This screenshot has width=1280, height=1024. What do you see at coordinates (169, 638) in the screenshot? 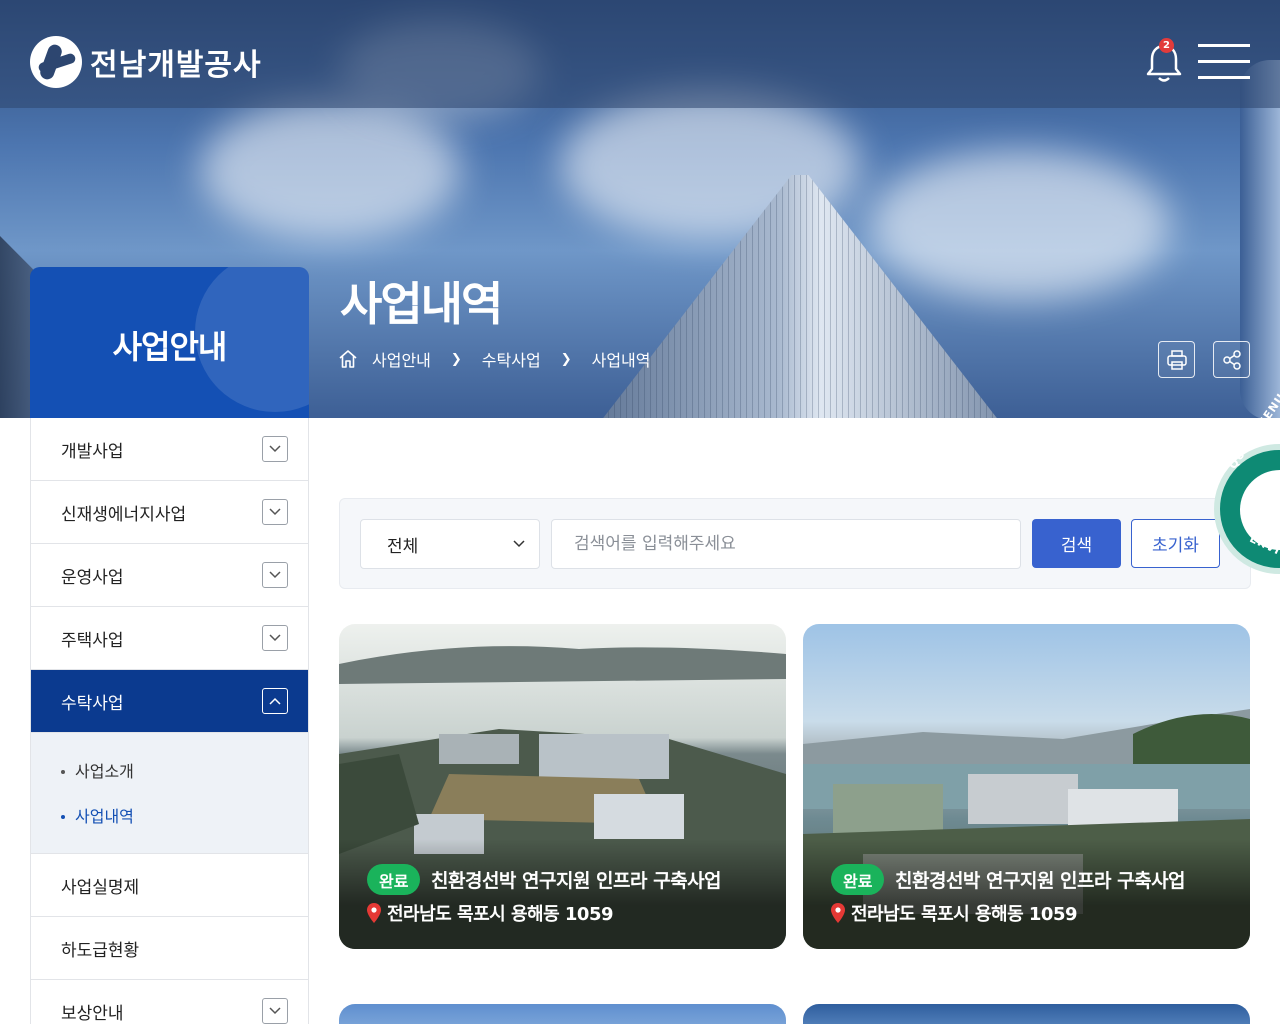
I see `sidebar-item-housing: 주택사업` at bounding box center [169, 638].